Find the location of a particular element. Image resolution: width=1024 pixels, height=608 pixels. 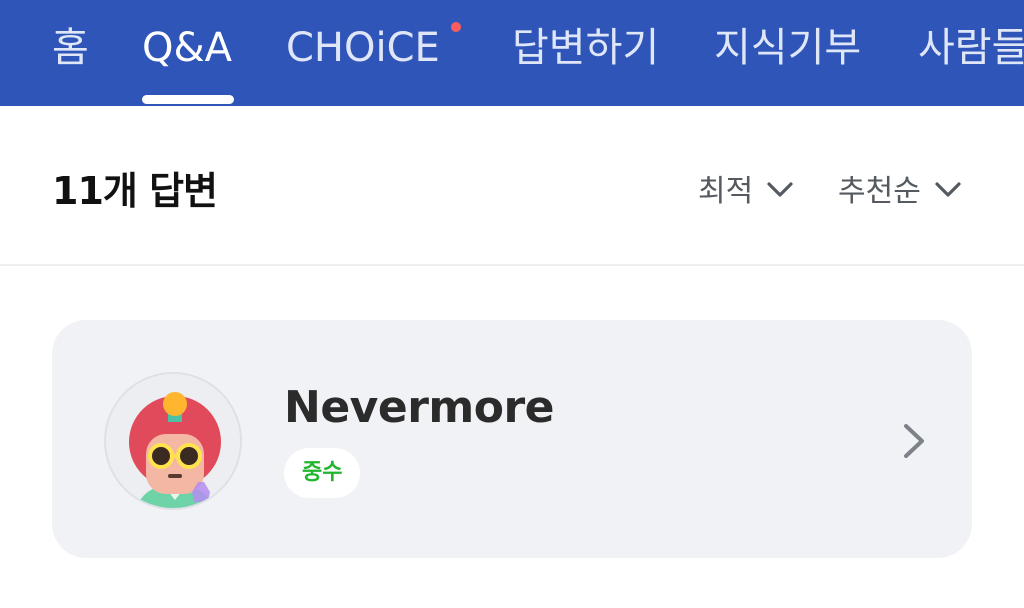

filter-best-dropdown: 최적 is located at coordinates (745, 188).